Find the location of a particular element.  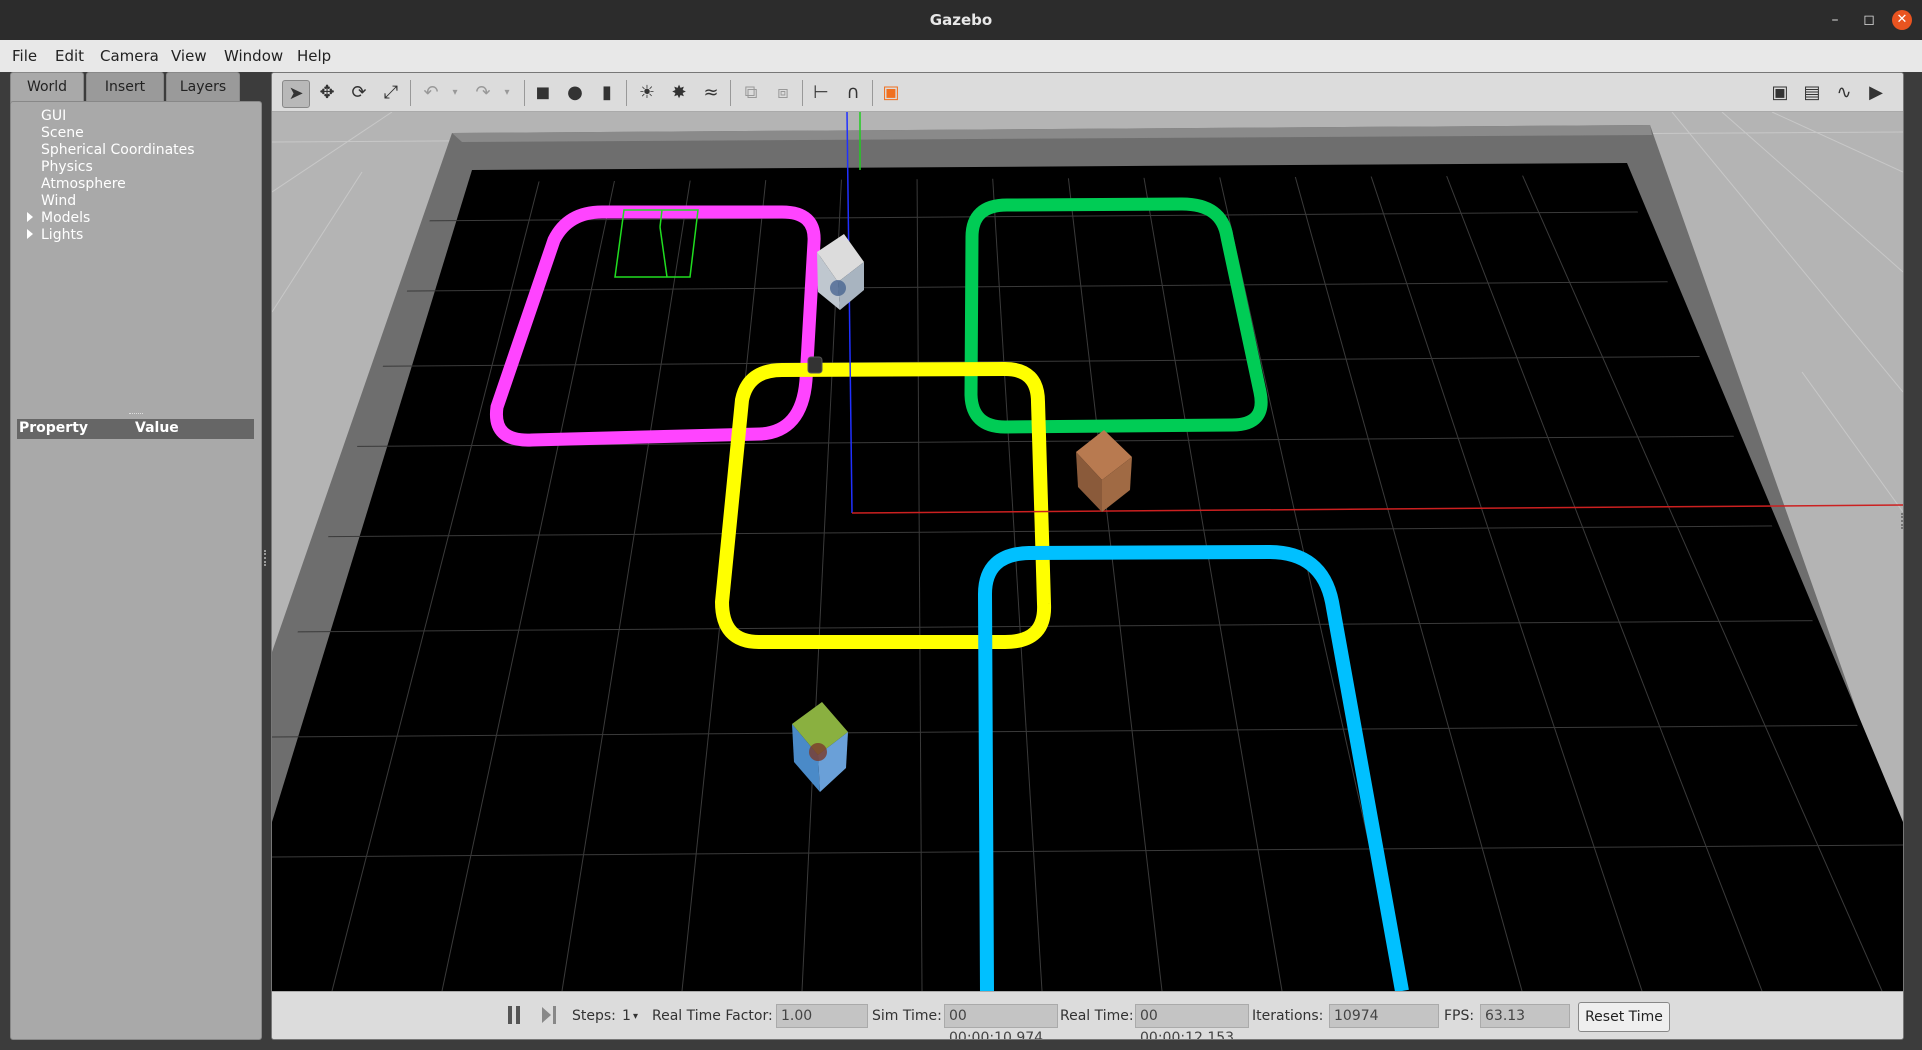

tab-insert: Insert is located at coordinates (125, 86).